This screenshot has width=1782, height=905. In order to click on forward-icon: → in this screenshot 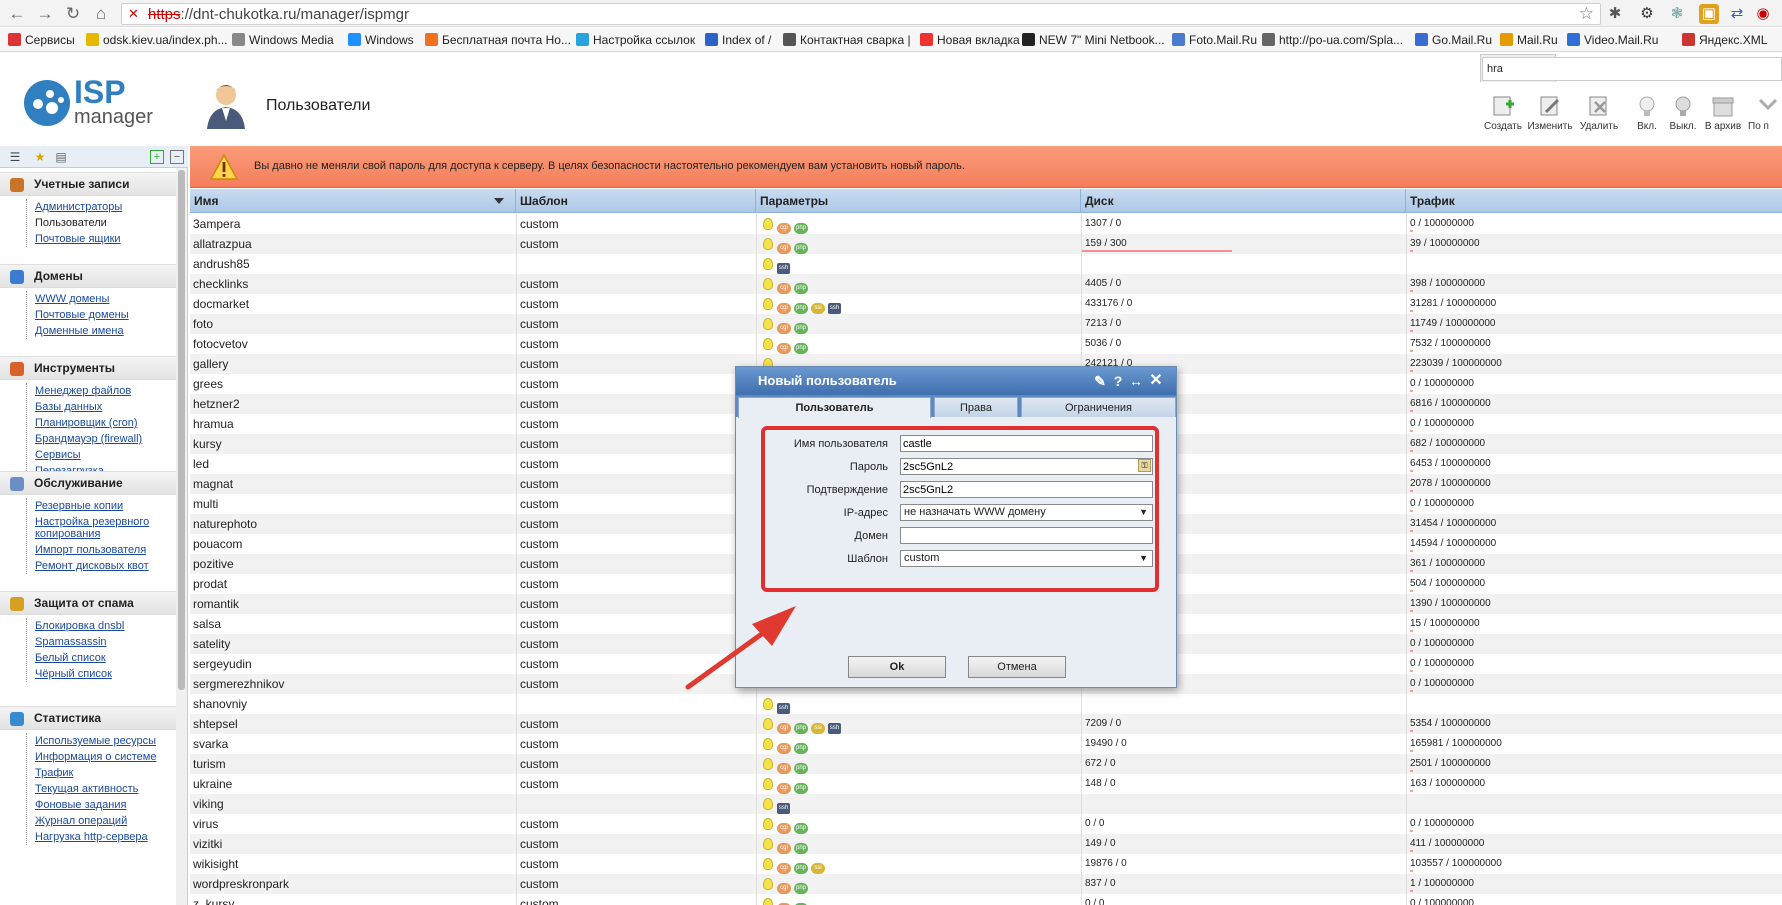, I will do `click(45, 14)`.